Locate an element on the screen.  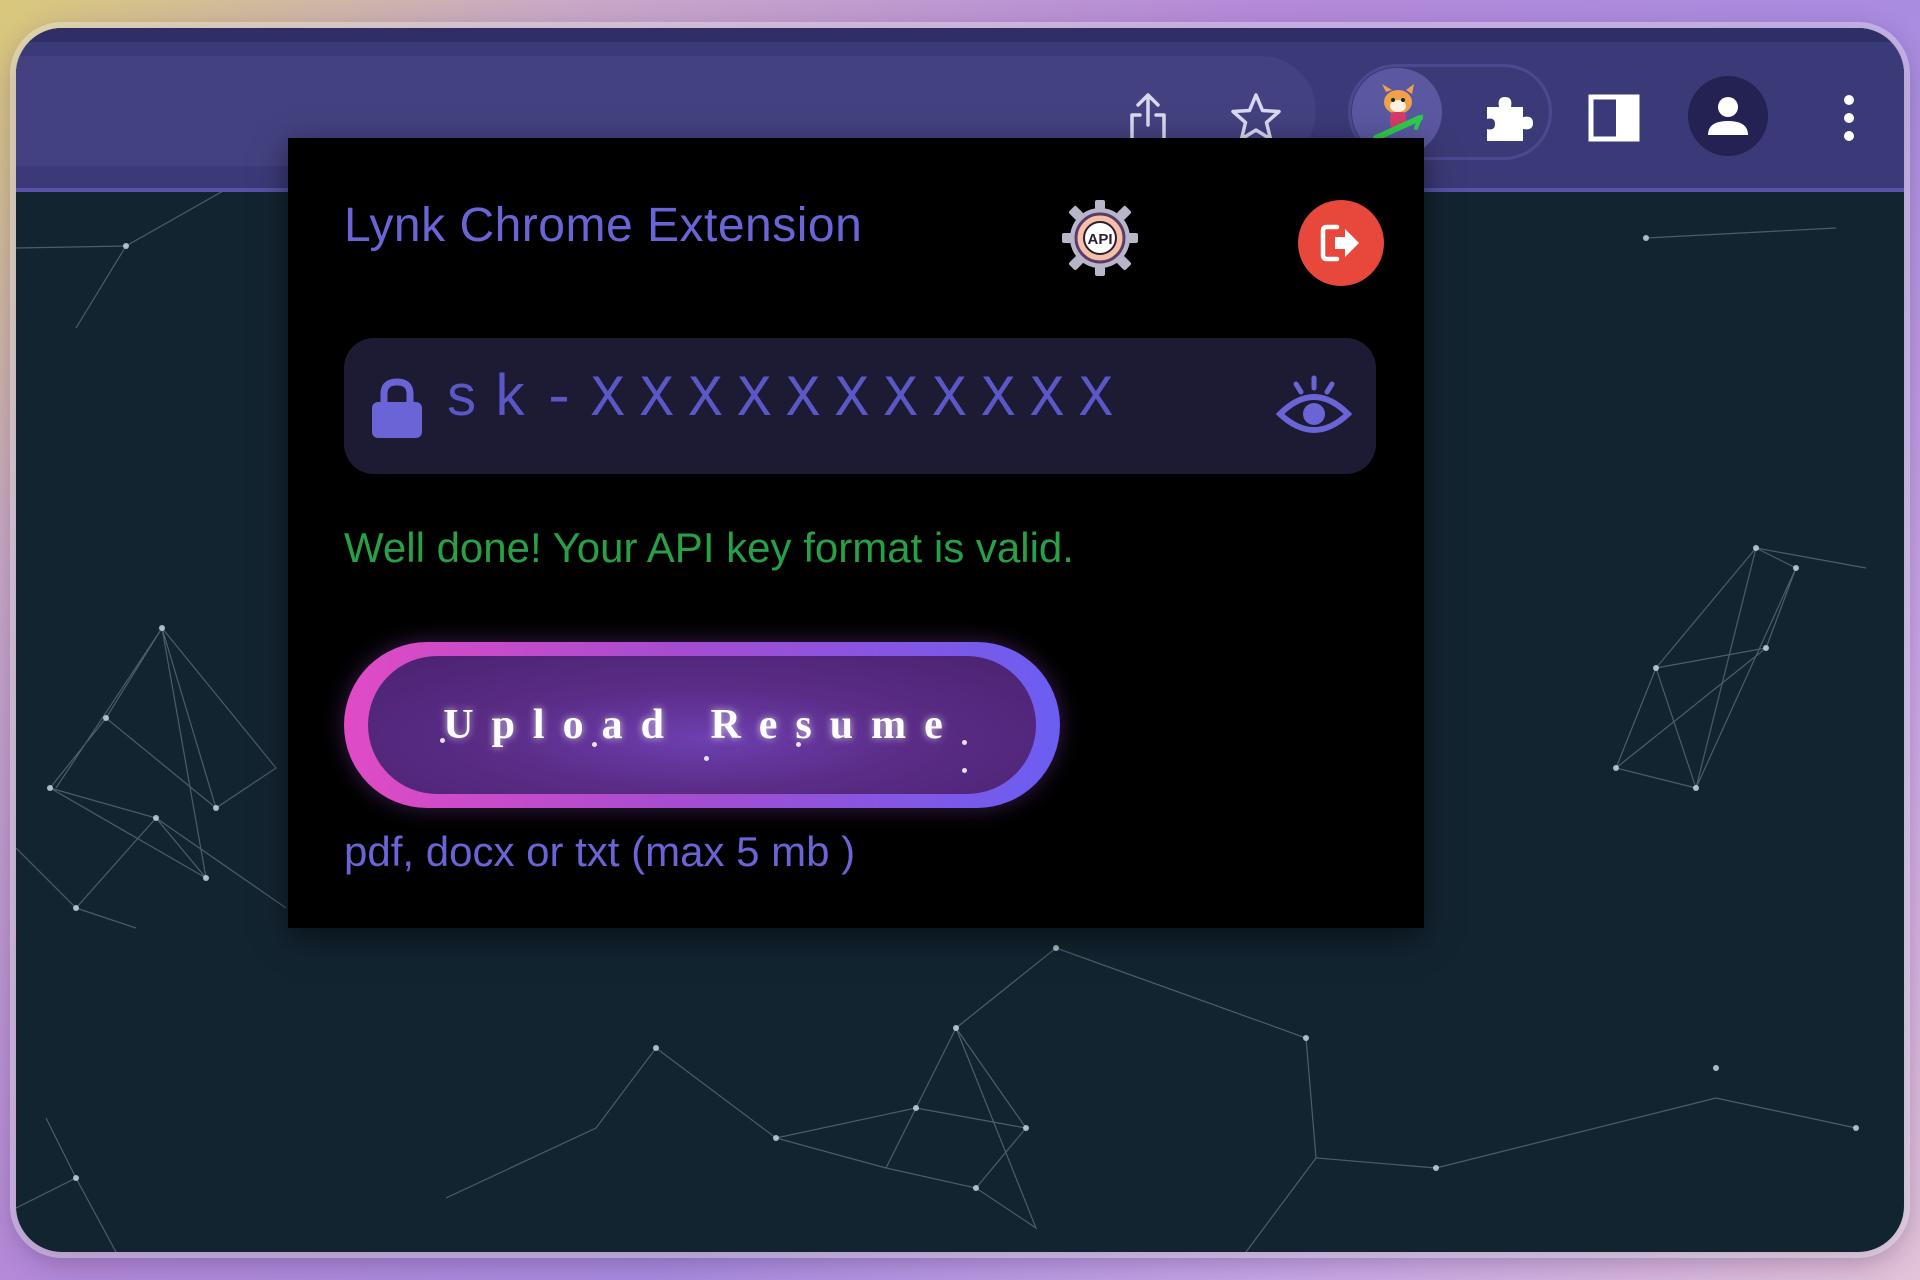
puzzle-icon is located at coordinates (1508, 118).